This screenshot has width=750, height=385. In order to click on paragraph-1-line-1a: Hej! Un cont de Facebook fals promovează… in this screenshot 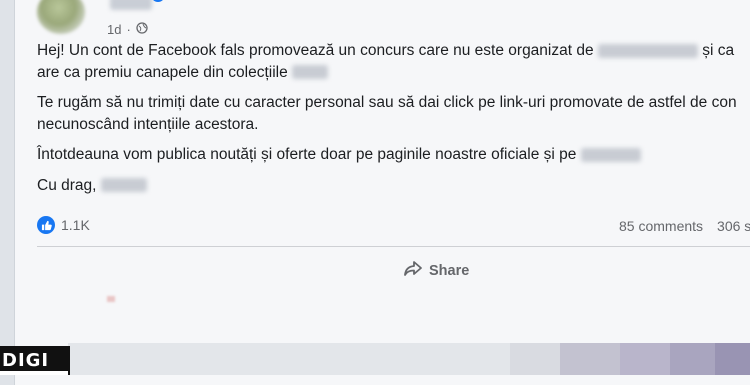, I will do `click(315, 50)`.